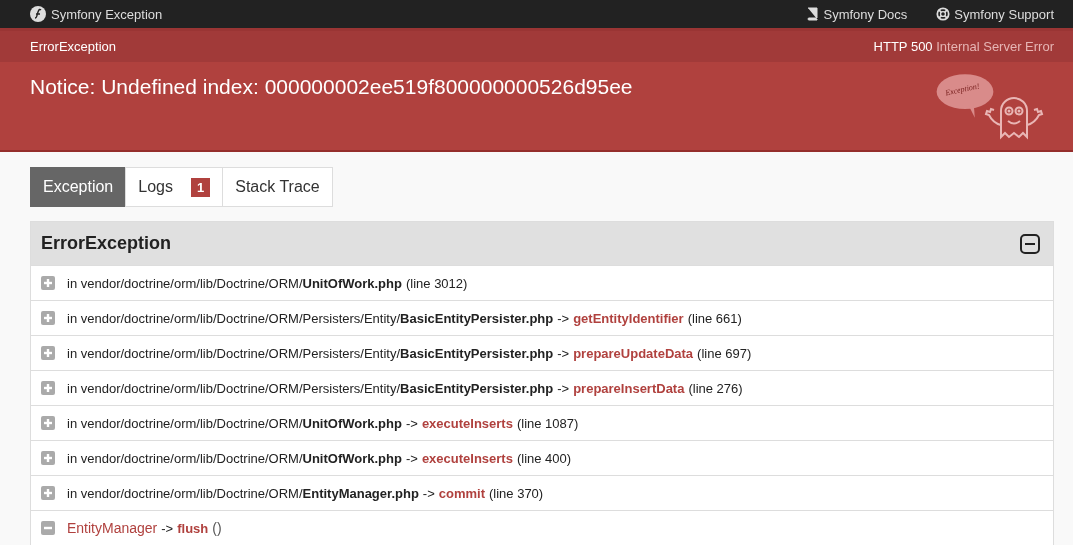 The width and height of the screenshot is (1073, 545). What do you see at coordinates (629, 388) in the screenshot?
I see `method-name: prepareInsertData` at bounding box center [629, 388].